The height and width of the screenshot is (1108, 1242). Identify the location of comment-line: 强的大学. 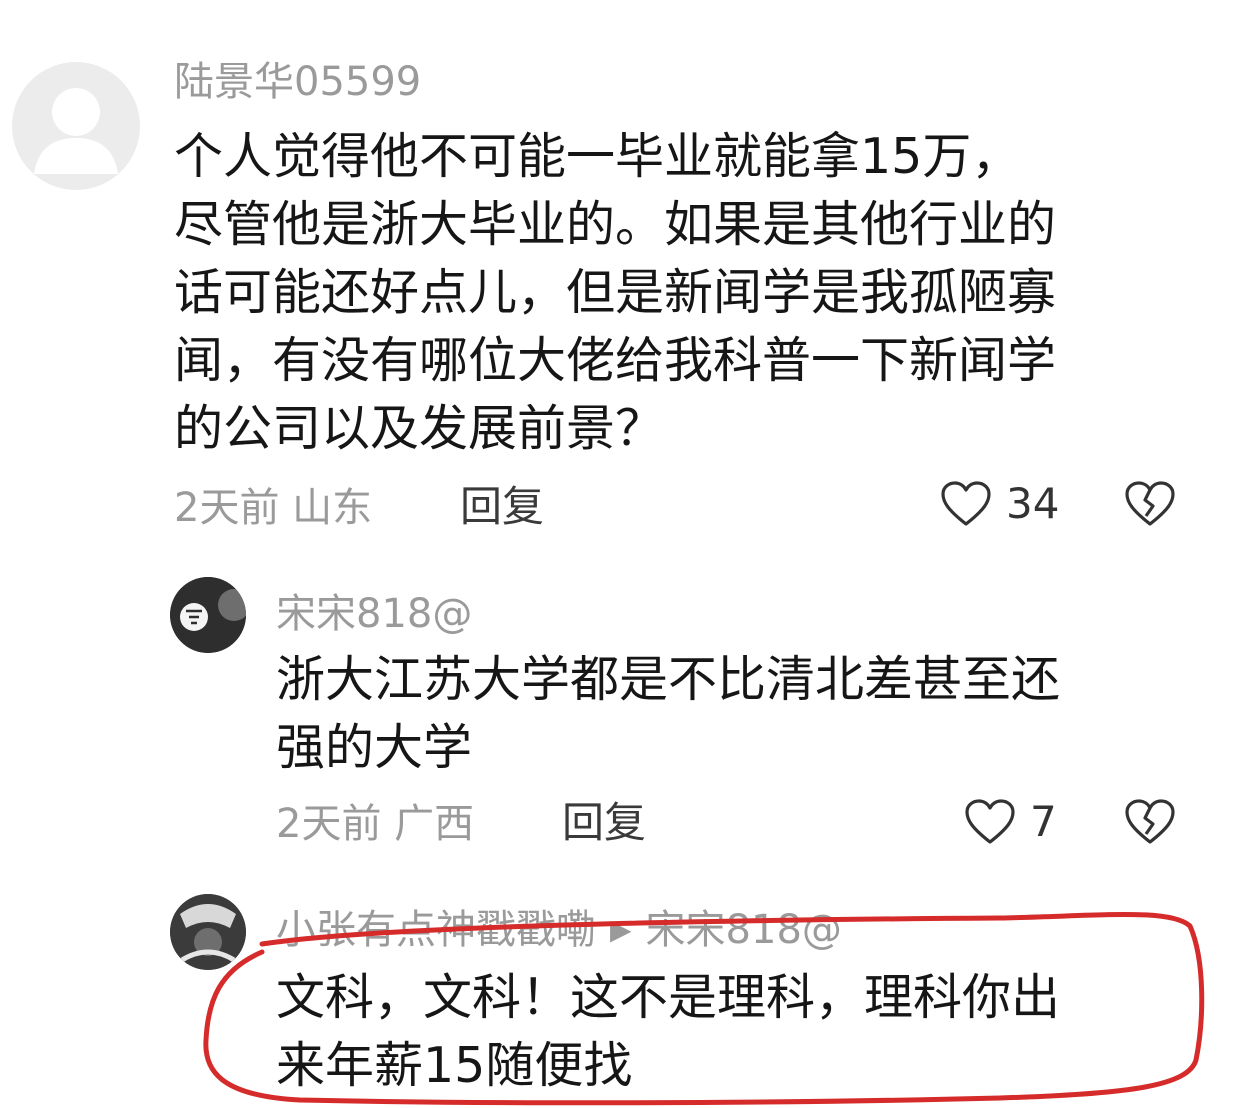
(374, 747).